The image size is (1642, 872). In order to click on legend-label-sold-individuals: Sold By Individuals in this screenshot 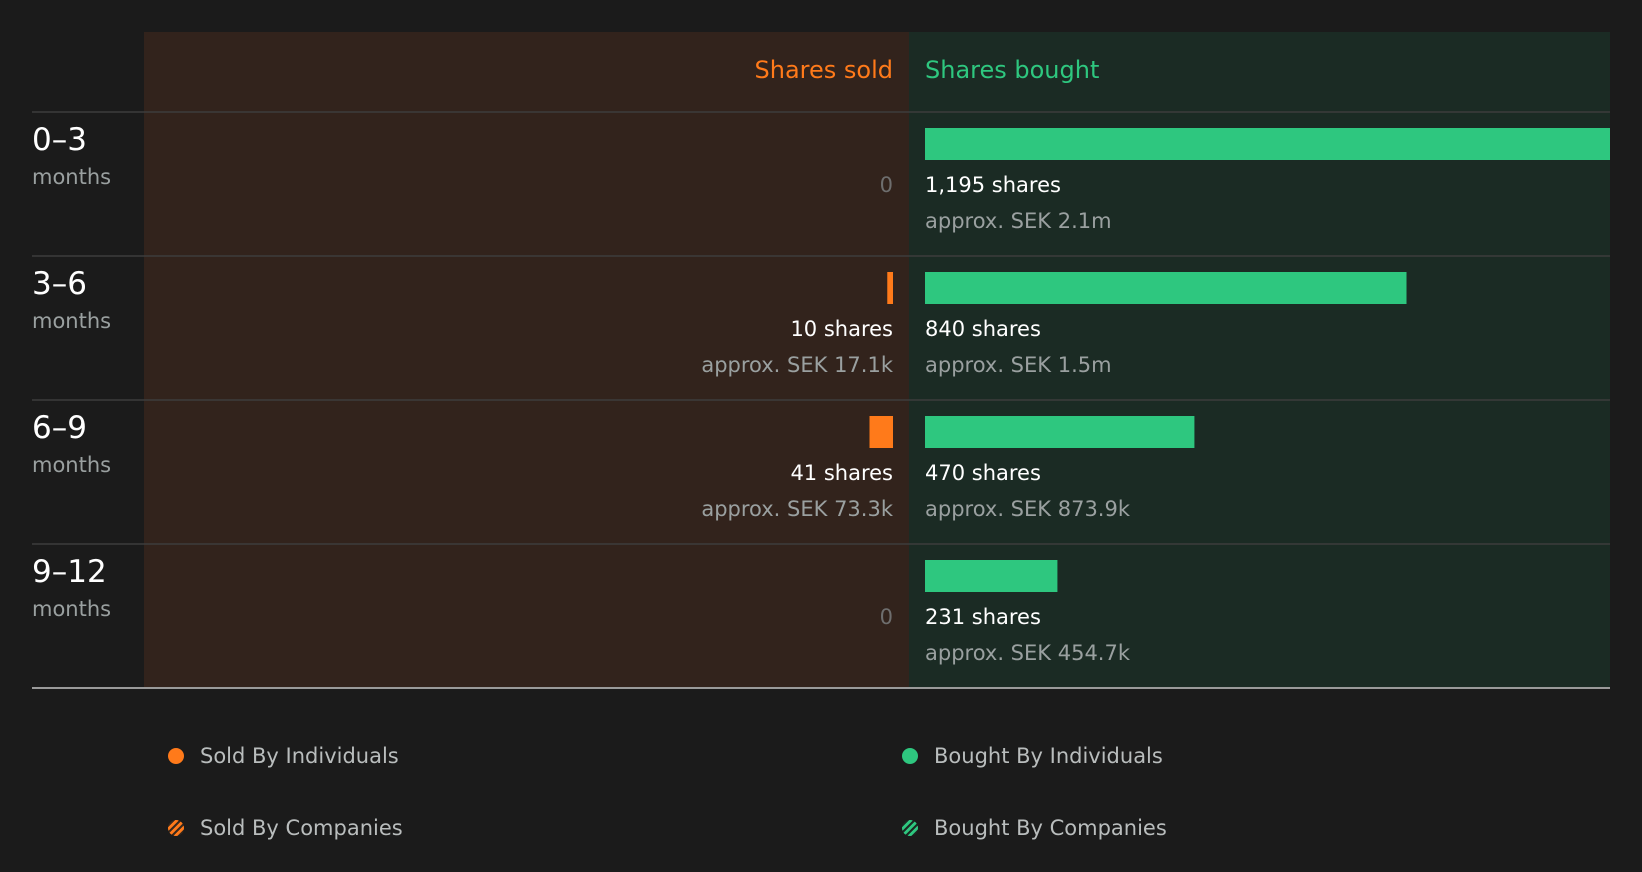, I will do `click(299, 756)`.